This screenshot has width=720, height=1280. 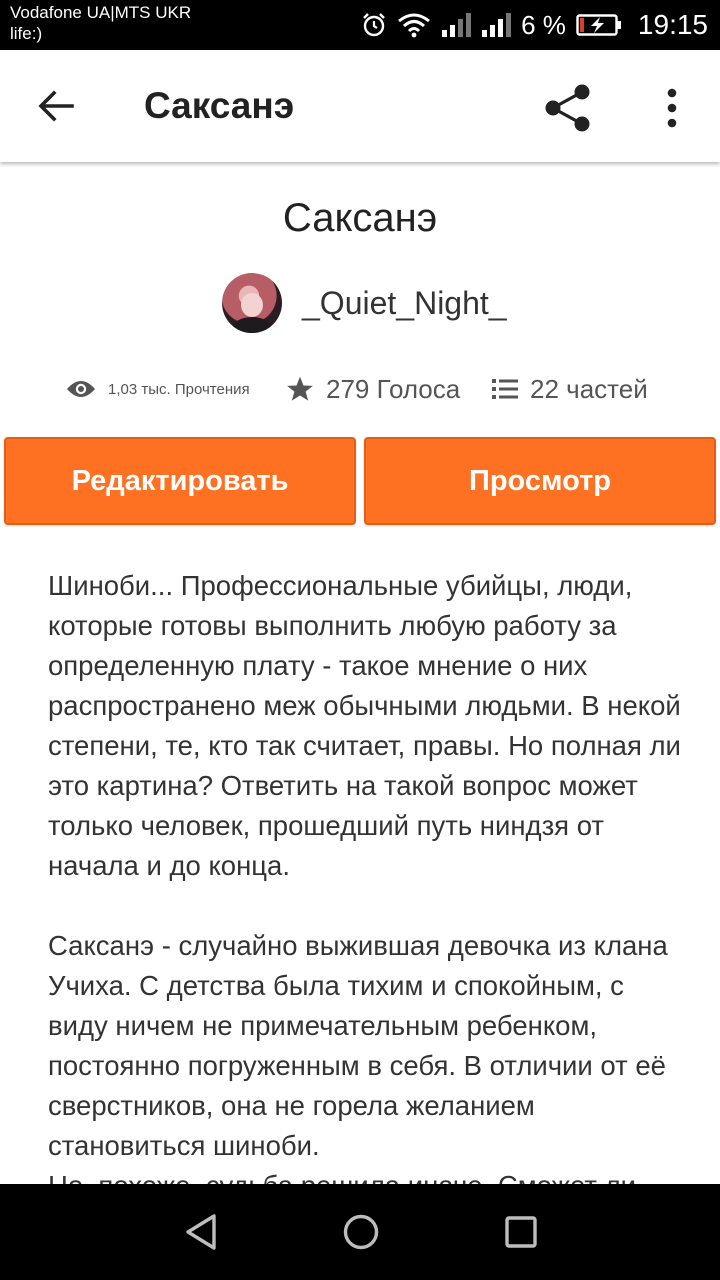 I want to click on nav-back-button, so click(x=201, y=1232).